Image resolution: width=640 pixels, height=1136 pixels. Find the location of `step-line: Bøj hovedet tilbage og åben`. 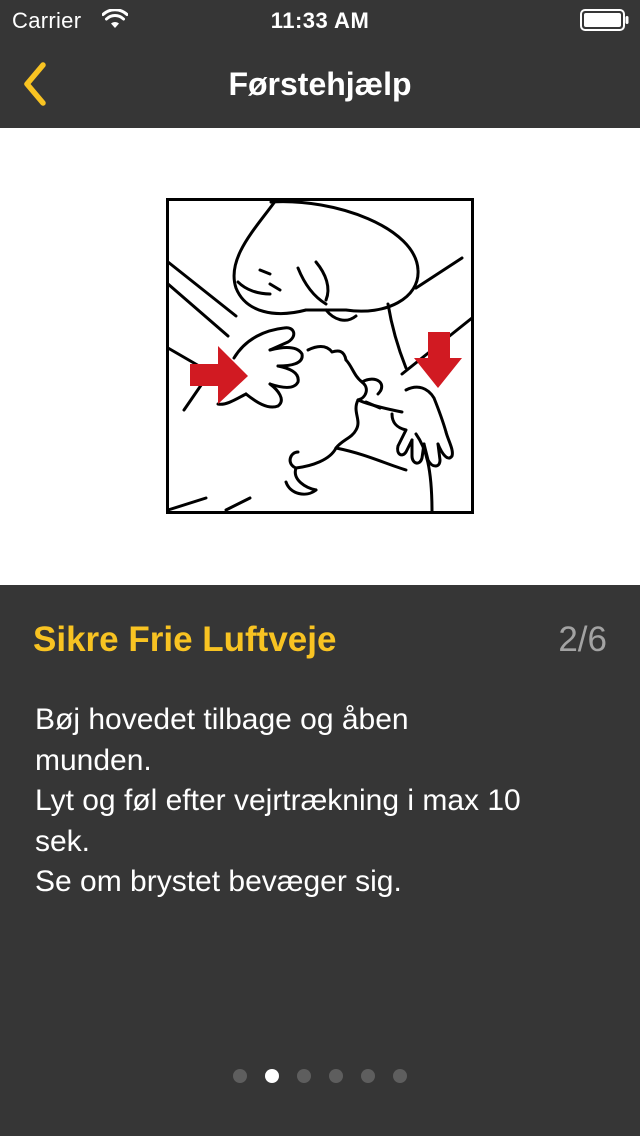

step-line: Bøj hovedet tilbage og åben is located at coordinates (222, 719).